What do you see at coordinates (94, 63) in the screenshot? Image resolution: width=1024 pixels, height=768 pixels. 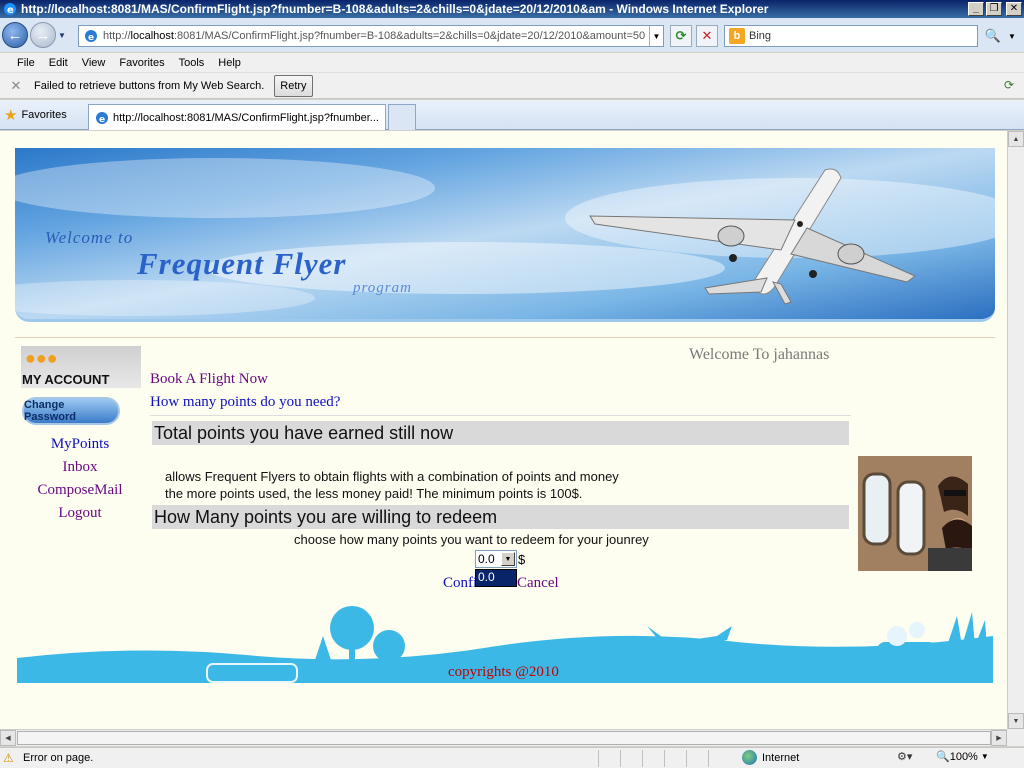 I see `menu-view: View` at bounding box center [94, 63].